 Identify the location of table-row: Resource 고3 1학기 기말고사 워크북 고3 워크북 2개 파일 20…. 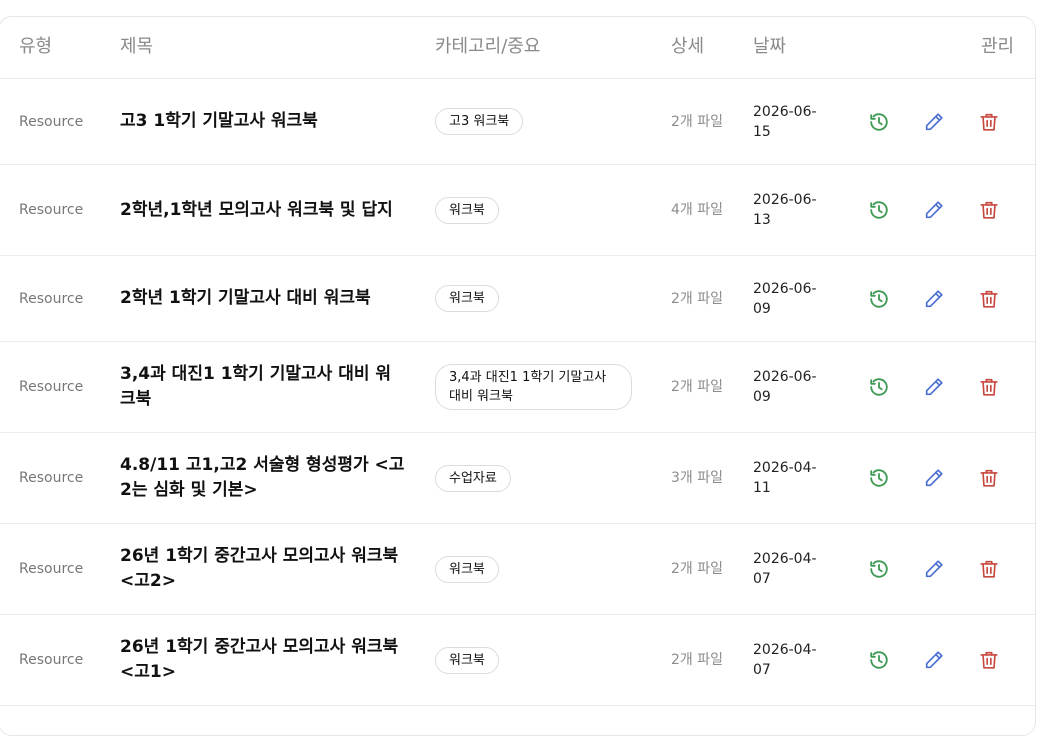
(517, 122).